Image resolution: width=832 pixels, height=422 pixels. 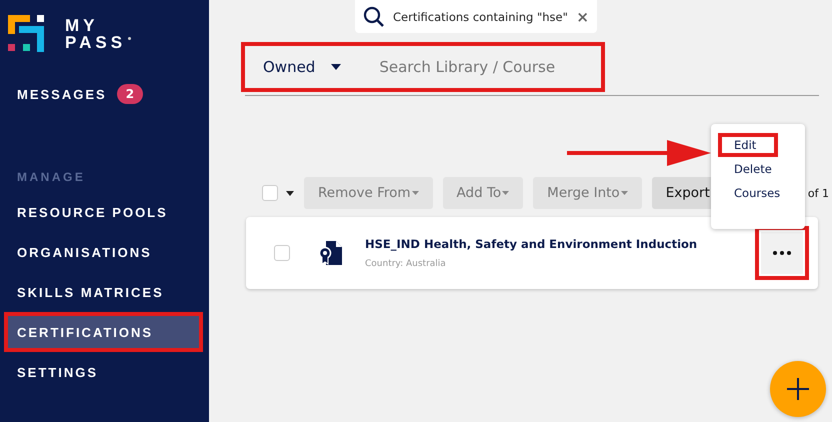 I want to click on logo-icon, so click(x=26, y=33).